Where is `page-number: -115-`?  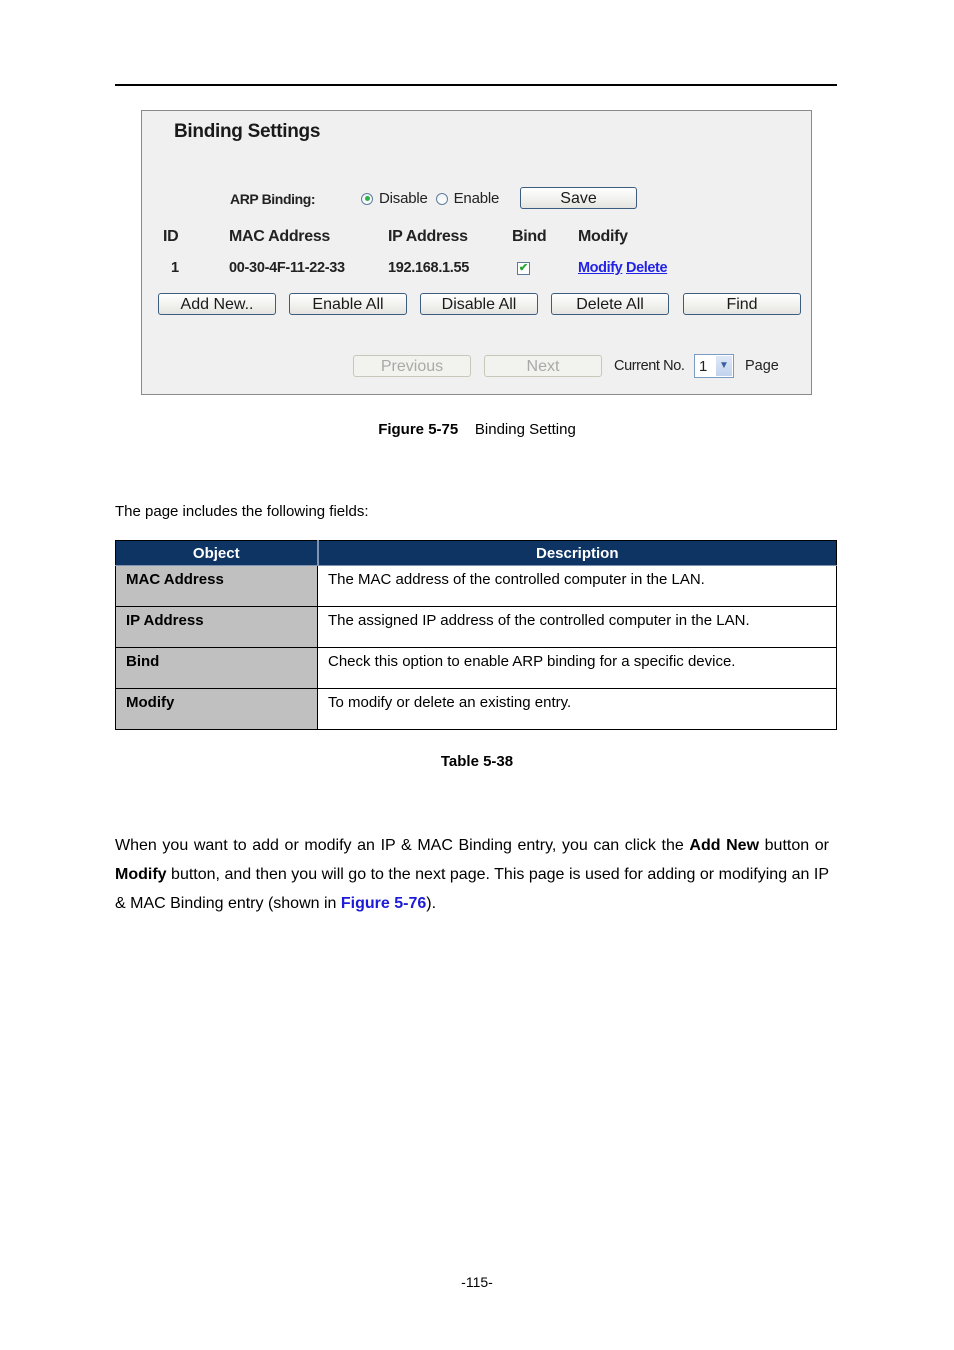 page-number: -115- is located at coordinates (477, 1282).